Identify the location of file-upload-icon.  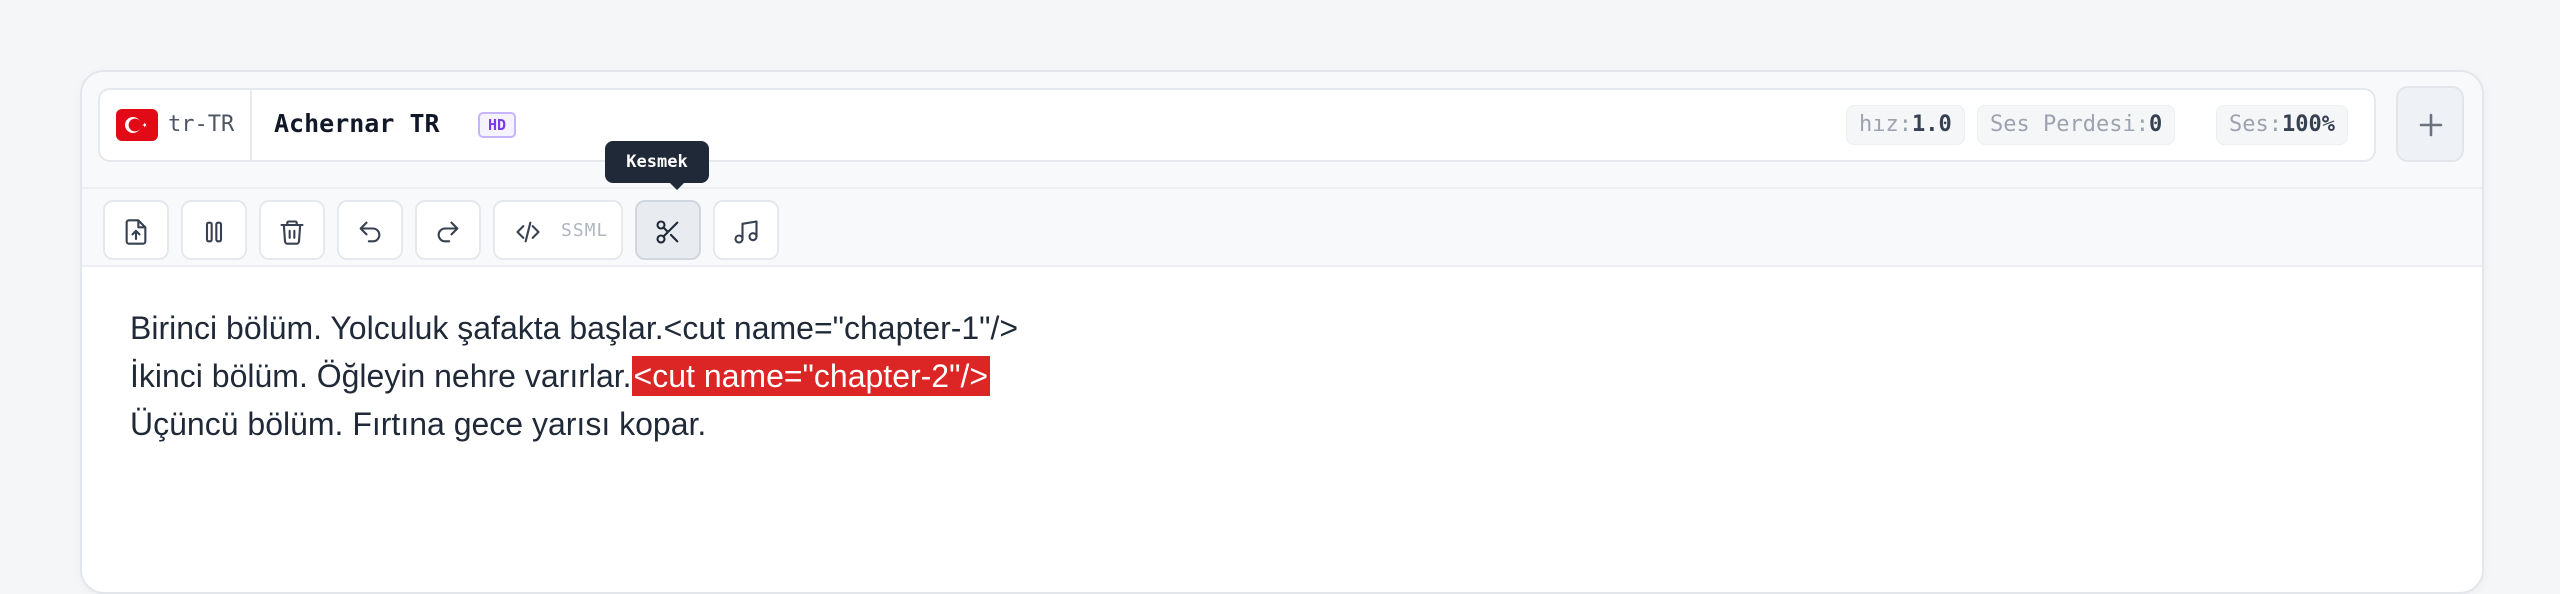
(136, 232).